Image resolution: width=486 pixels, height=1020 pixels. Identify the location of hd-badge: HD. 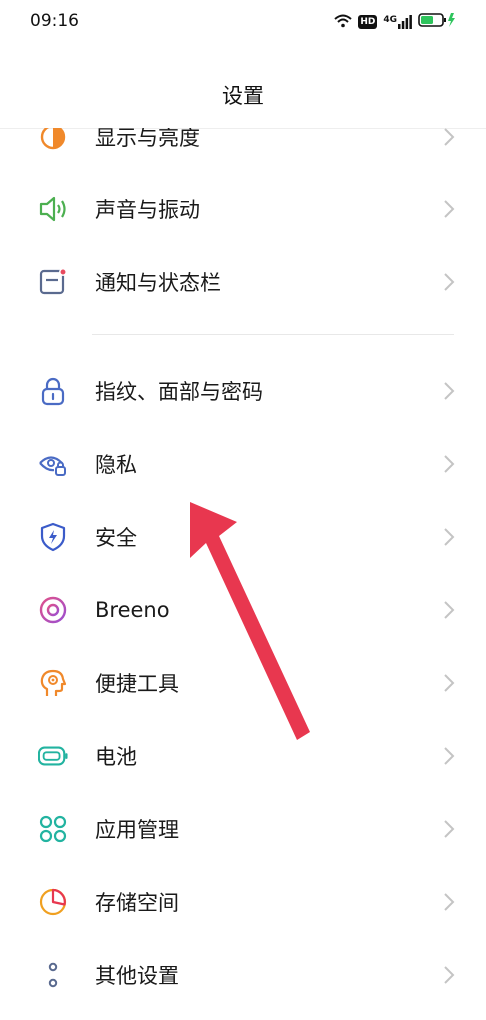
(368, 22).